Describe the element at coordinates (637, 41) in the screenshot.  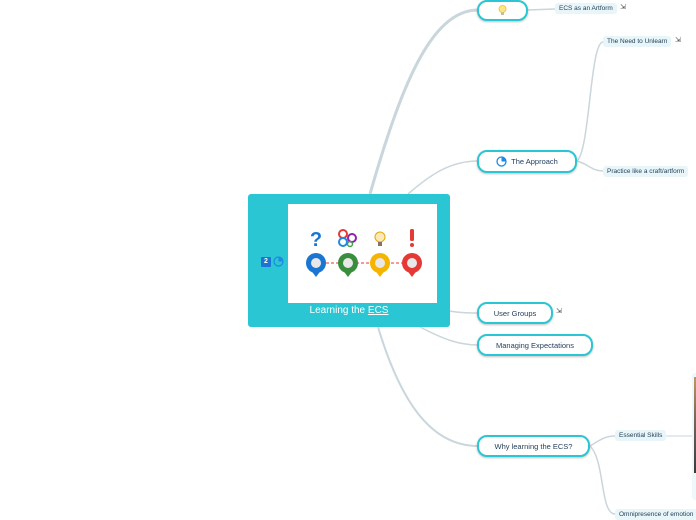
I see `leaf-need-to-unlearn: The Need to Unlearn` at that location.